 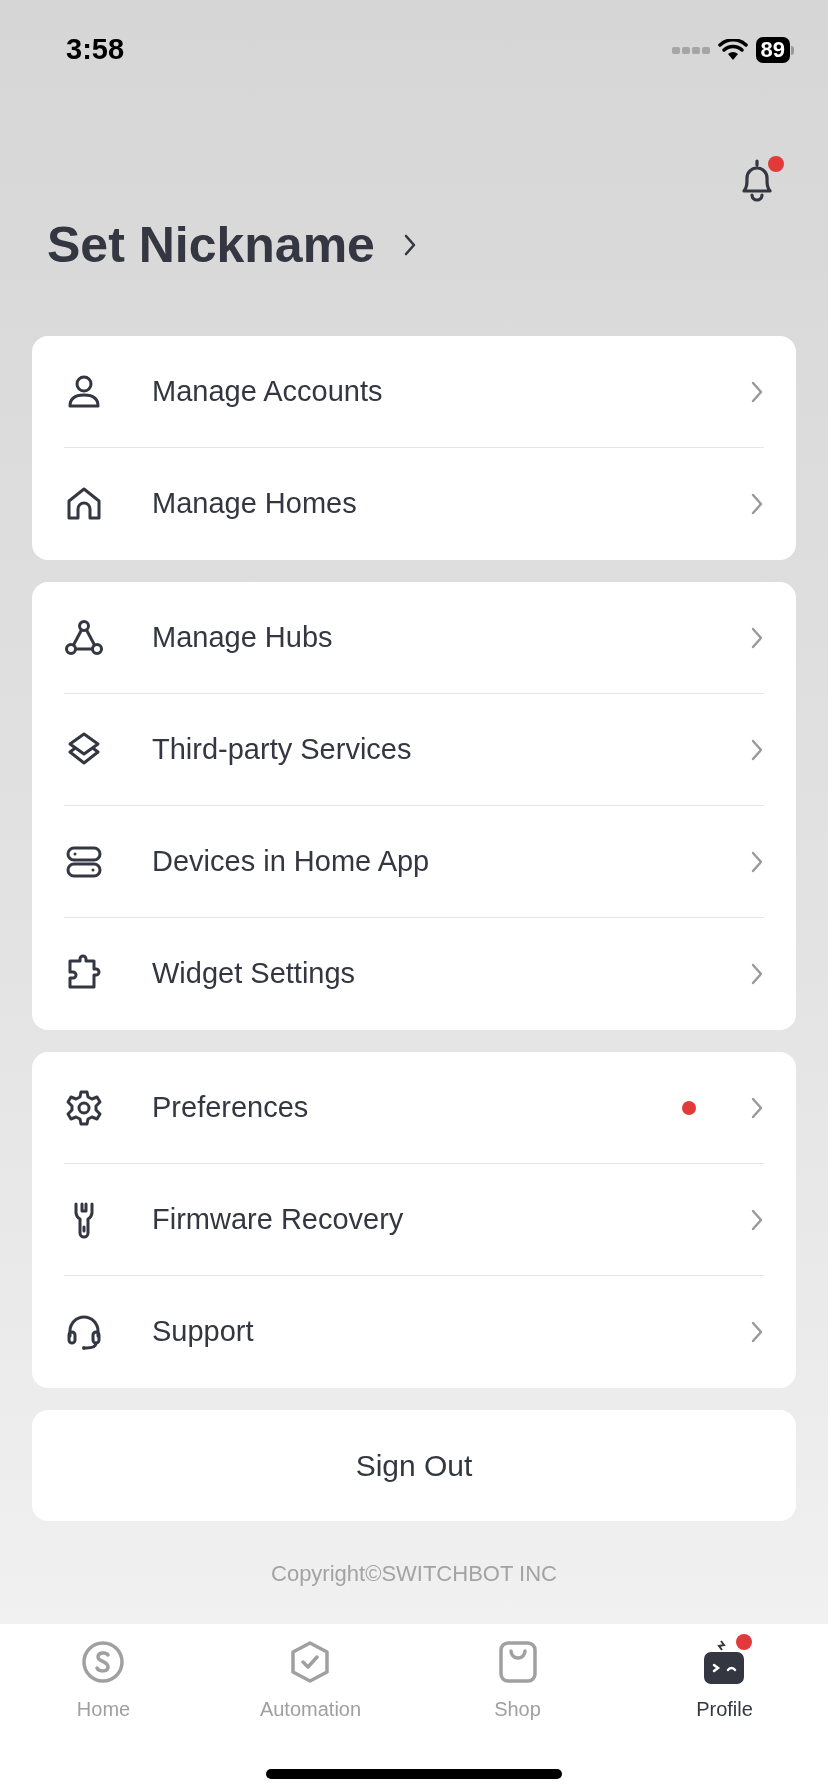 What do you see at coordinates (414, 392) in the screenshot?
I see `menu-item: Manage Accounts` at bounding box center [414, 392].